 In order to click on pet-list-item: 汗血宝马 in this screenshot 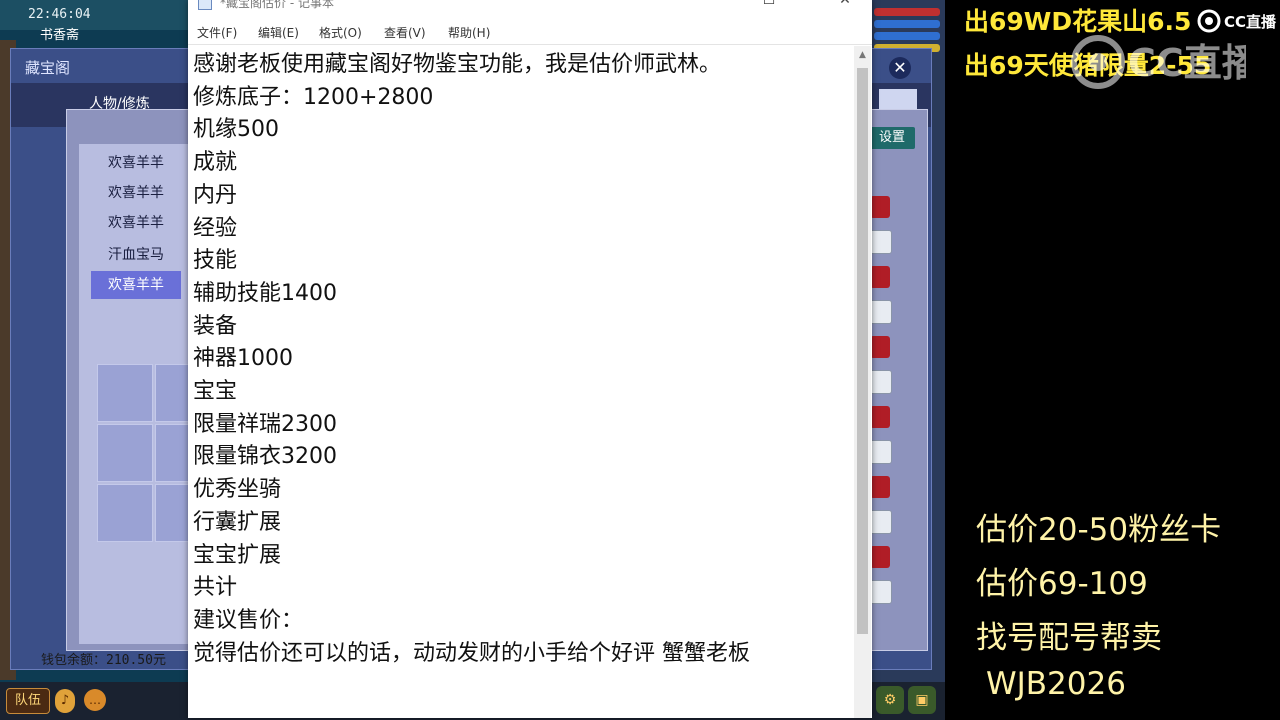, I will do `click(136, 255)`.